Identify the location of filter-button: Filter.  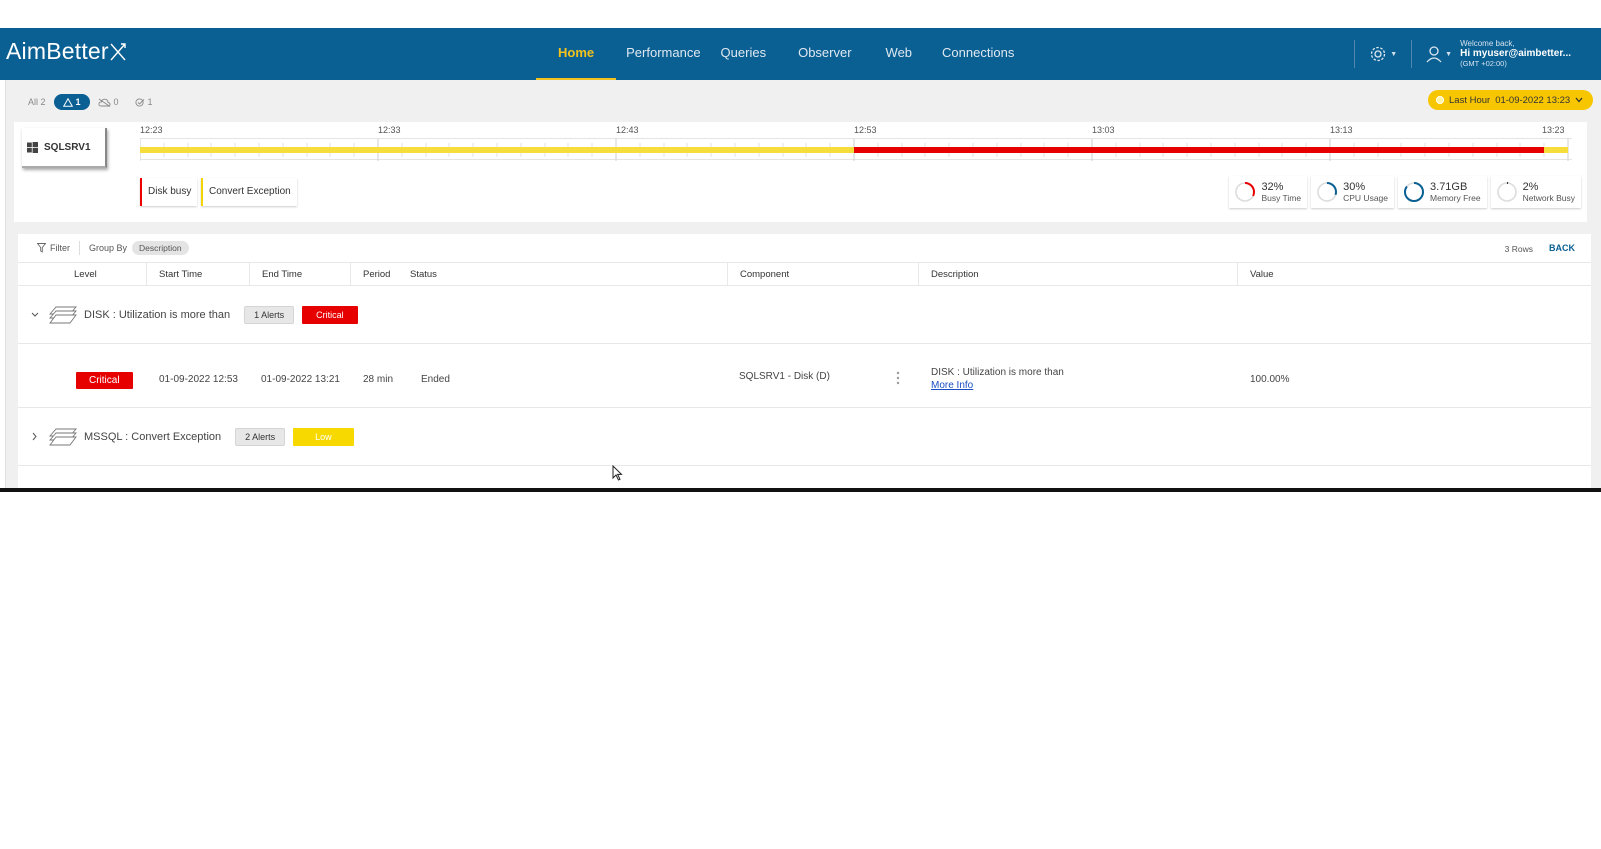
(53, 248).